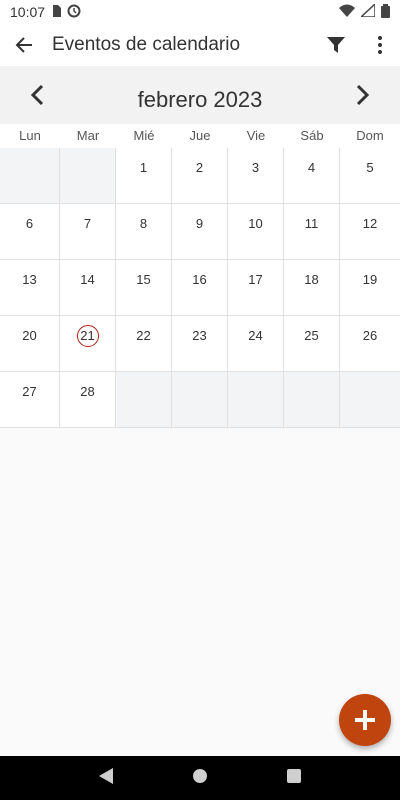 Image resolution: width=400 pixels, height=800 pixels. Describe the element at coordinates (56, 12) in the screenshot. I see `sim-card-icon` at that location.